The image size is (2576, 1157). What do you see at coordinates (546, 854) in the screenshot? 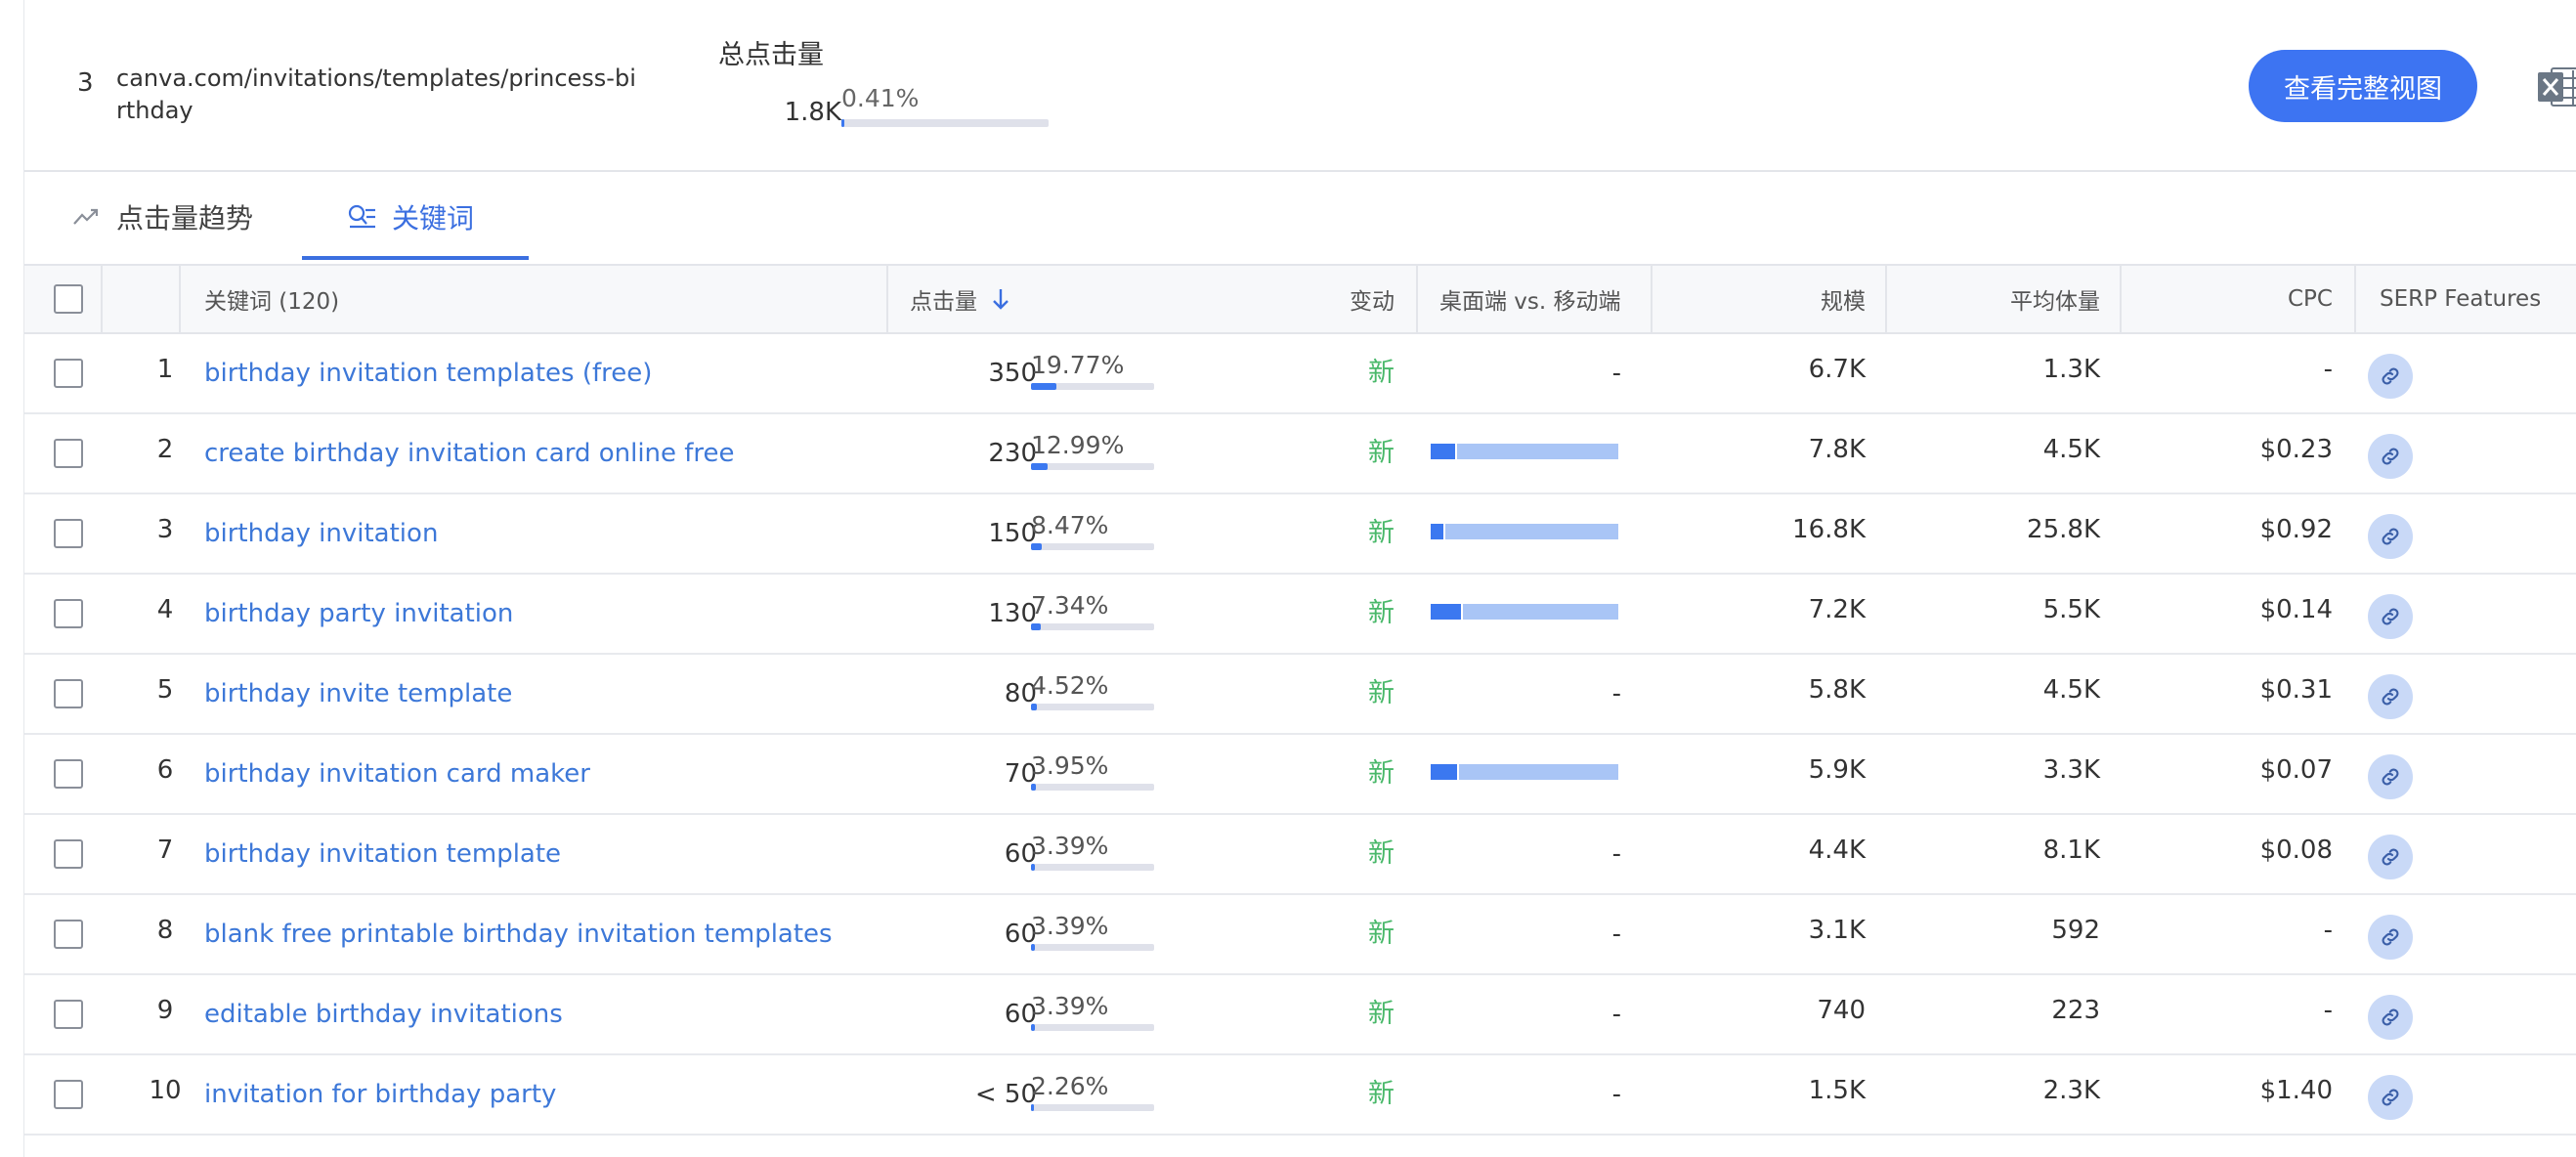
I see `keyword-link: birthday invitation template` at bounding box center [546, 854].